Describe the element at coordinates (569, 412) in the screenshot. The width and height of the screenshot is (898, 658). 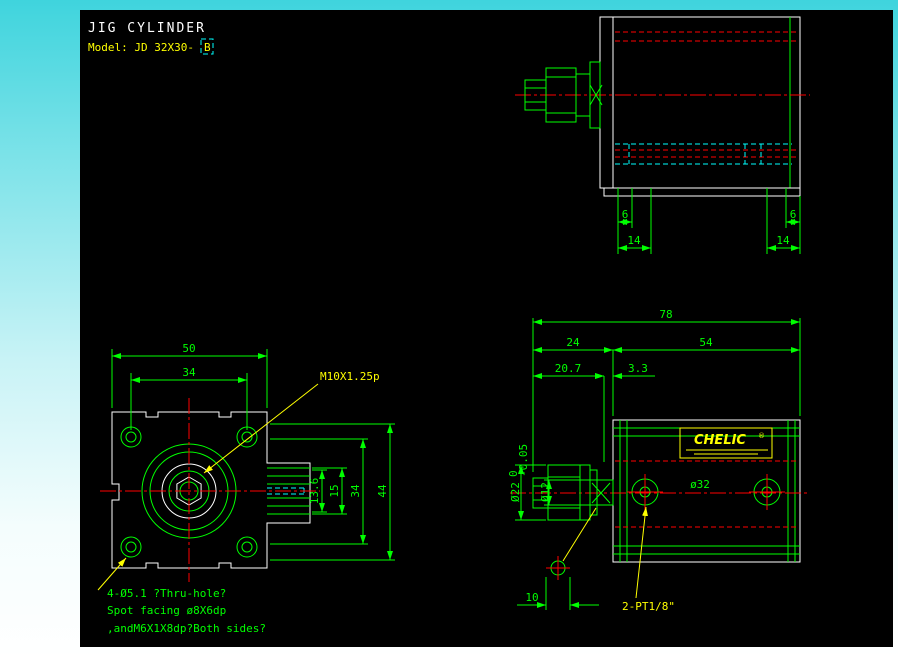
I see `dim-20-7: 20.7` at that location.